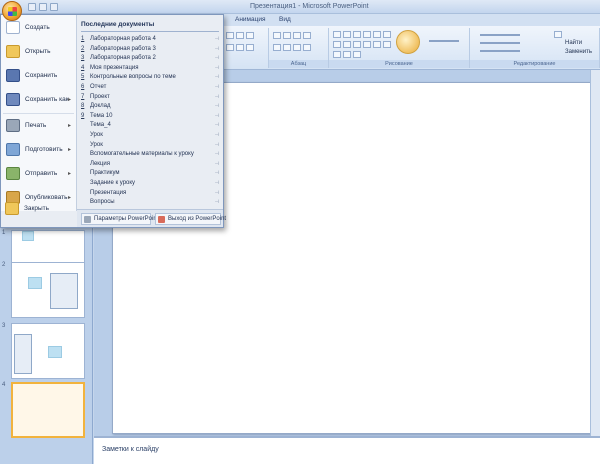  Describe the element at coordinates (300, 7) in the screenshot. I see `title-bar: Презентация1 - Microsoft PowerPoint` at that location.